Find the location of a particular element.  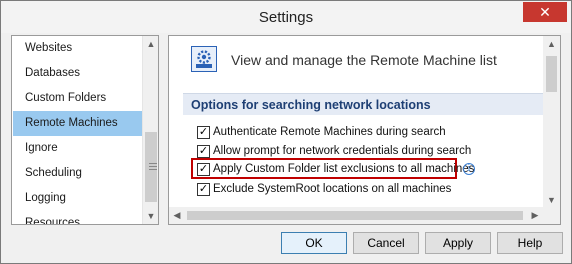

nav-item-databases: Databases is located at coordinates (78, 73).